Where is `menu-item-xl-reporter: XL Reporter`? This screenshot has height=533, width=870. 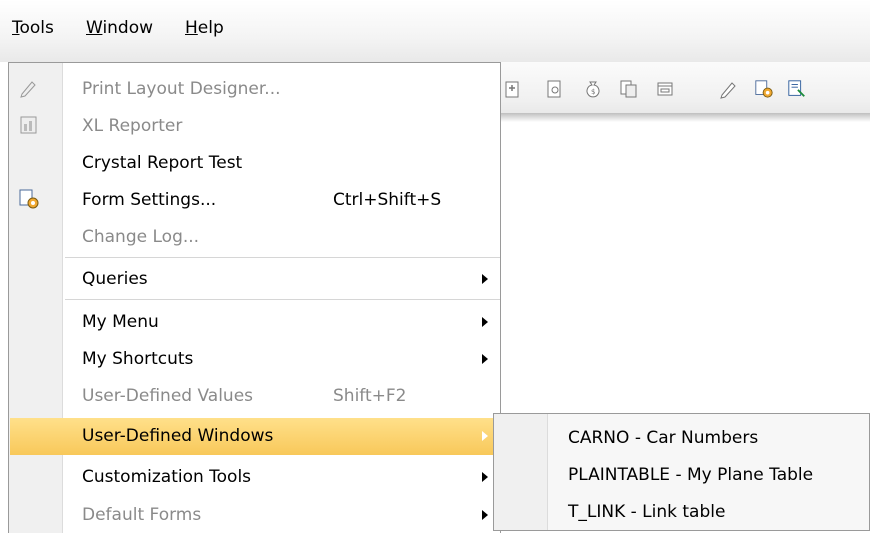 menu-item-xl-reporter: XL Reporter is located at coordinates (255, 126).